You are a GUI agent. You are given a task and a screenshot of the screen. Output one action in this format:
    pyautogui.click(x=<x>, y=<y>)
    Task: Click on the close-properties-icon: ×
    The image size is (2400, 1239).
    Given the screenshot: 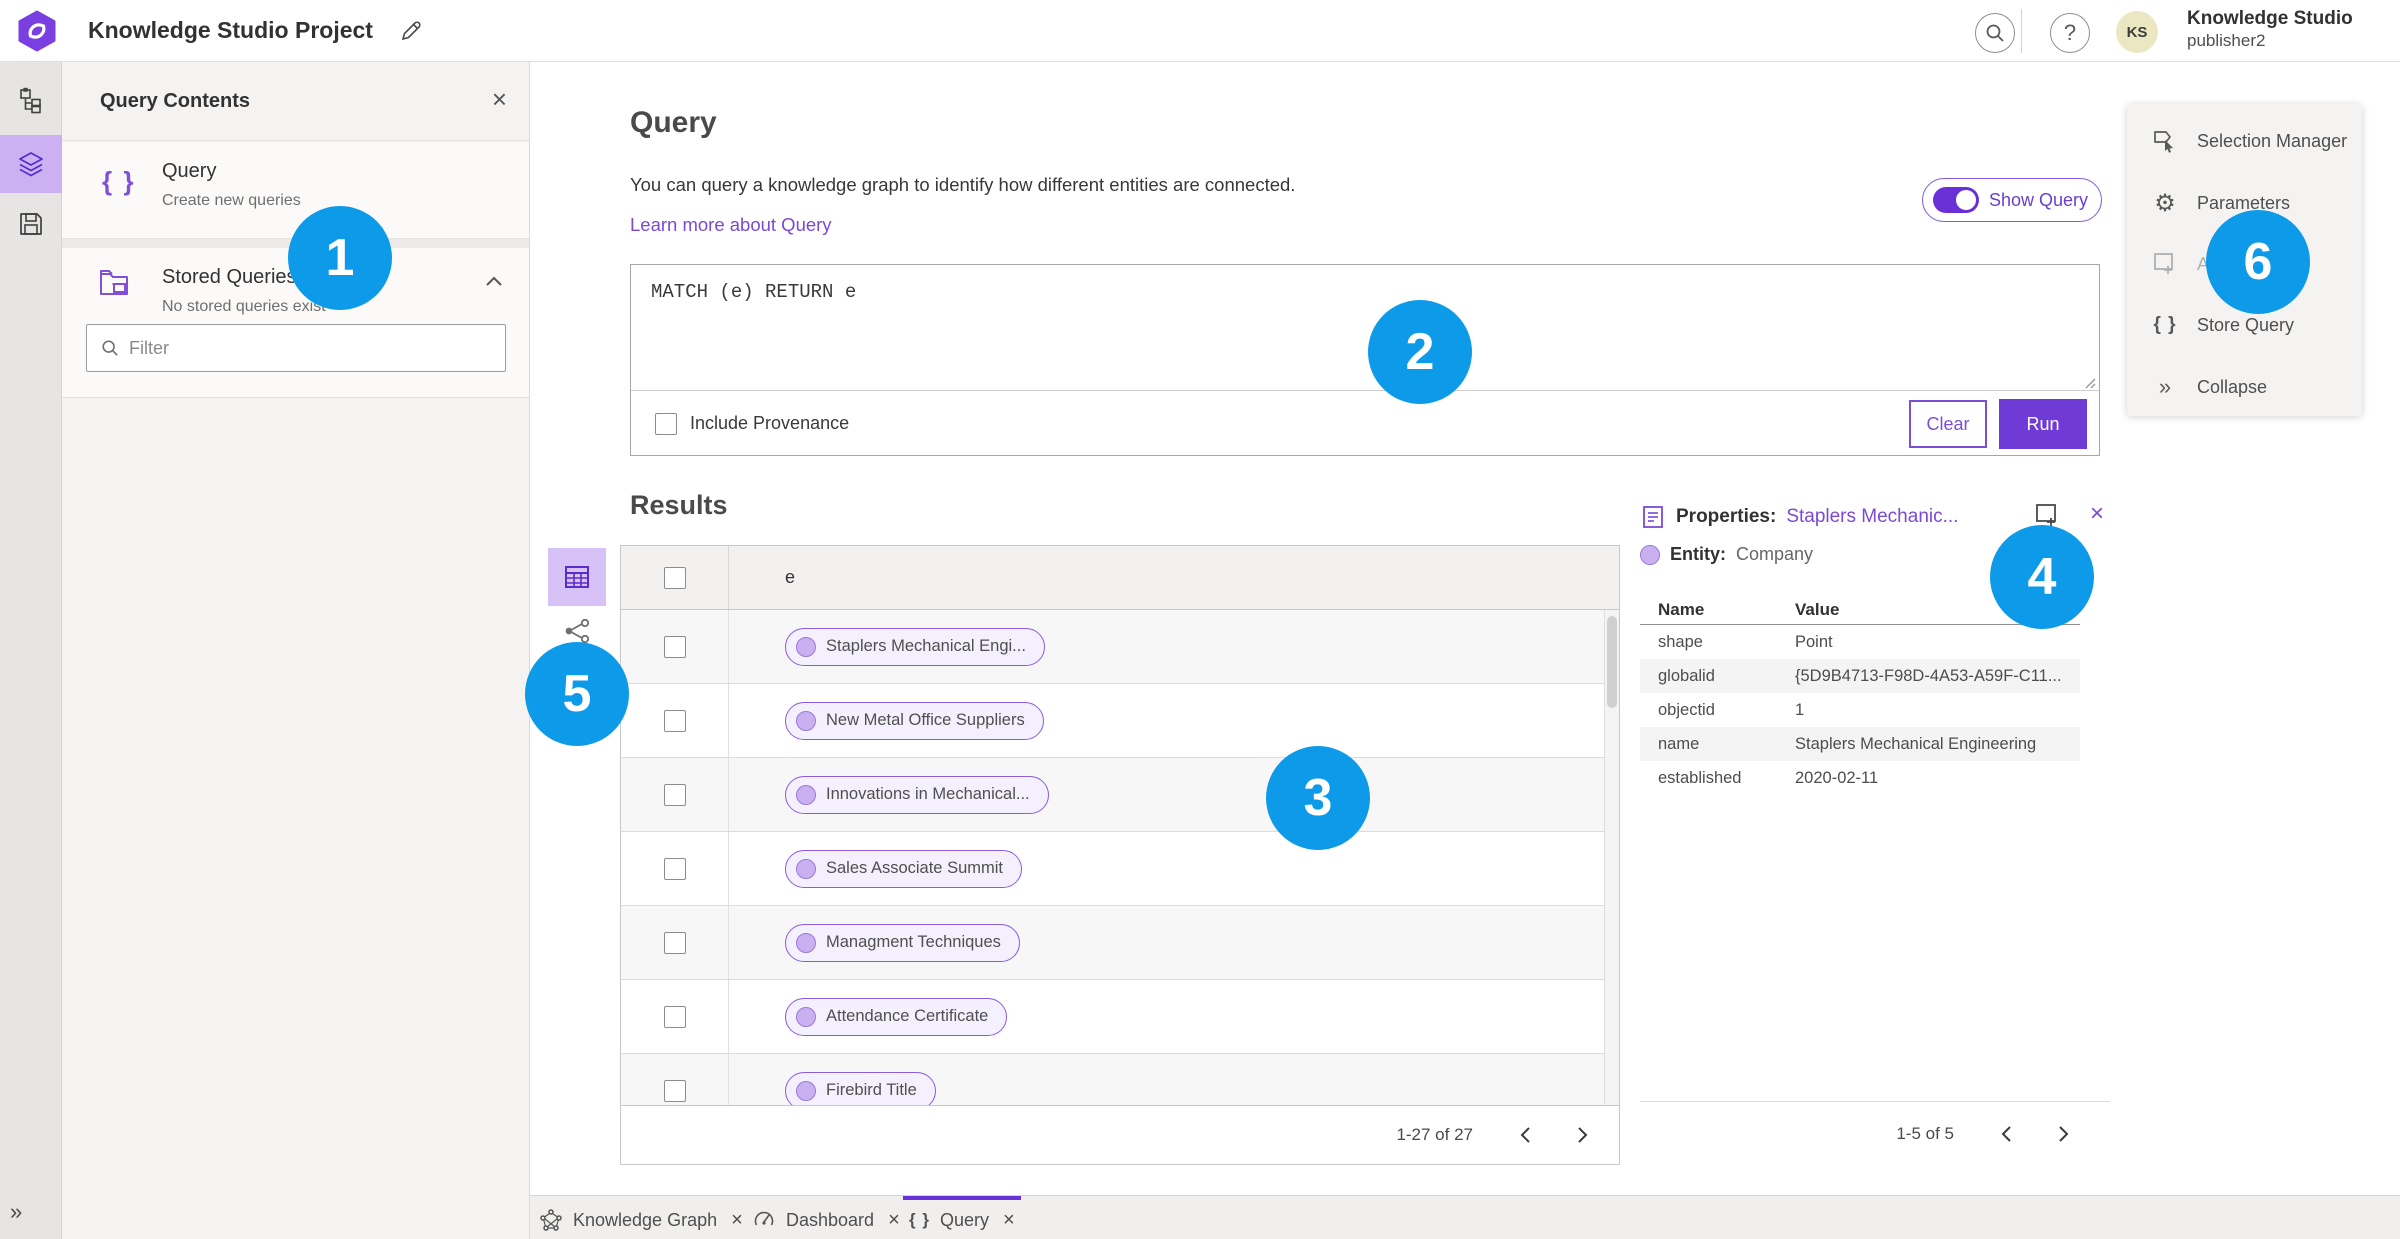 What is the action you would take?
    pyautogui.click(x=2097, y=514)
    